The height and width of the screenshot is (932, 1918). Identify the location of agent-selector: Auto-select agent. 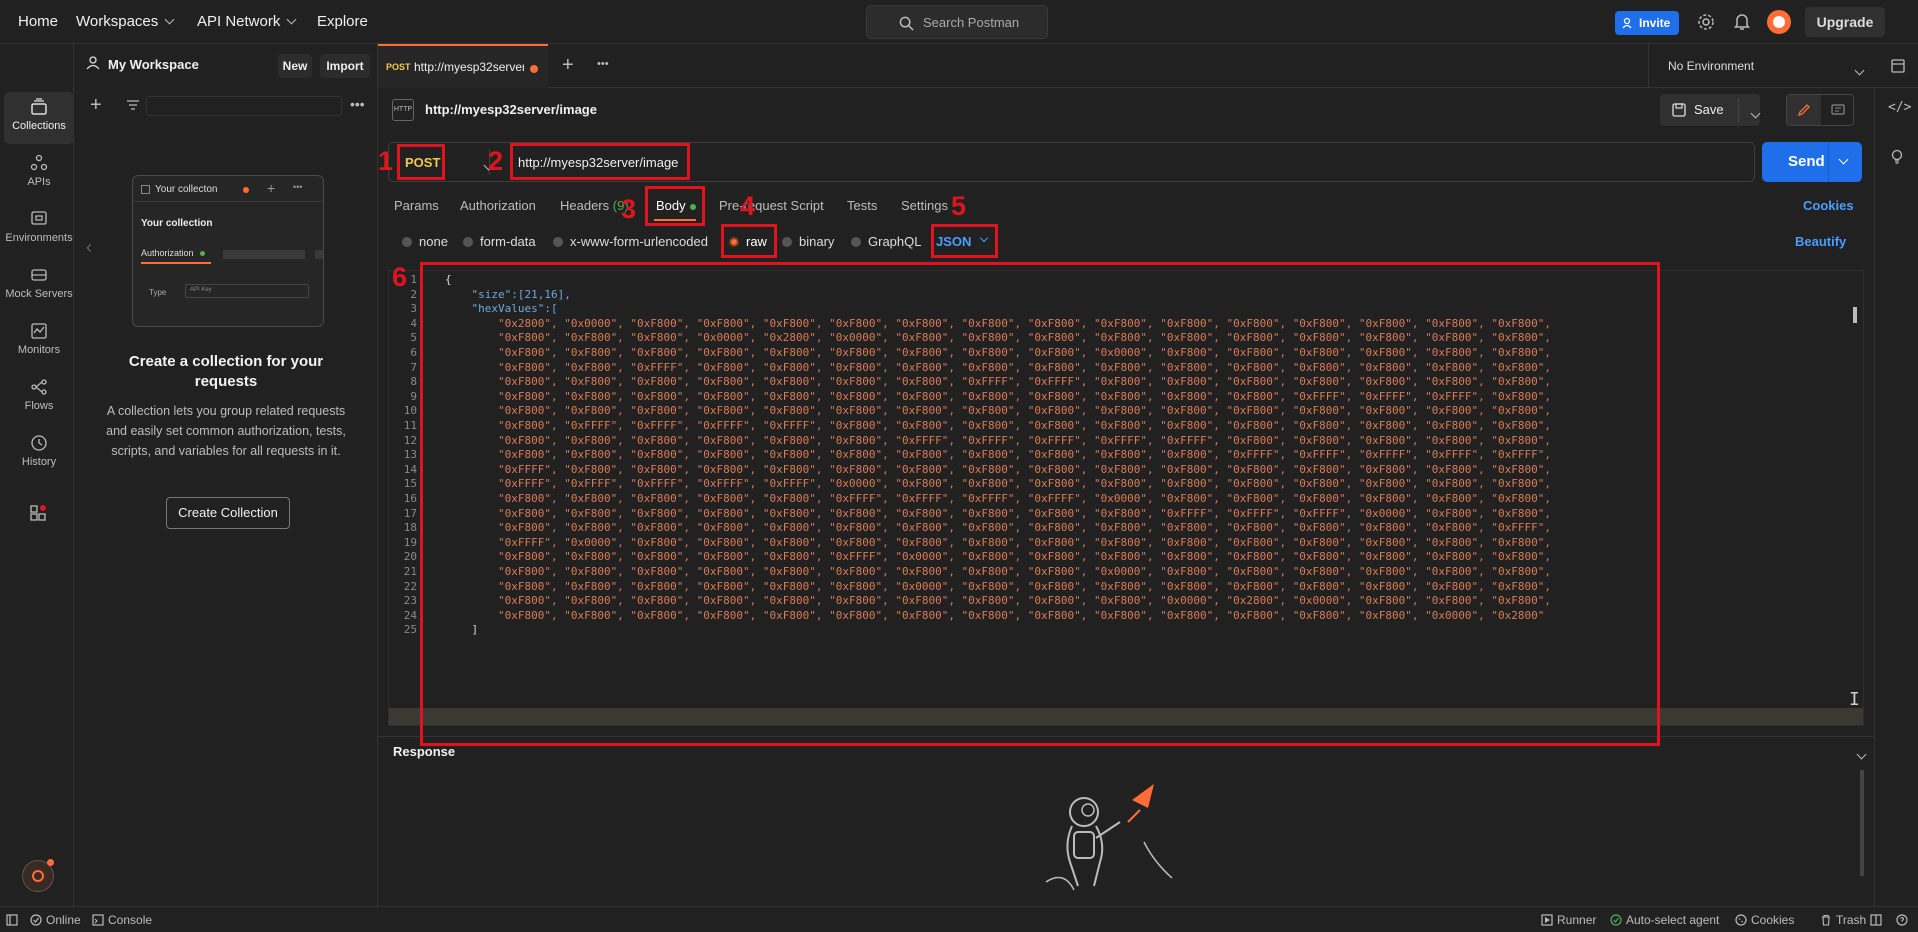
(1672, 920).